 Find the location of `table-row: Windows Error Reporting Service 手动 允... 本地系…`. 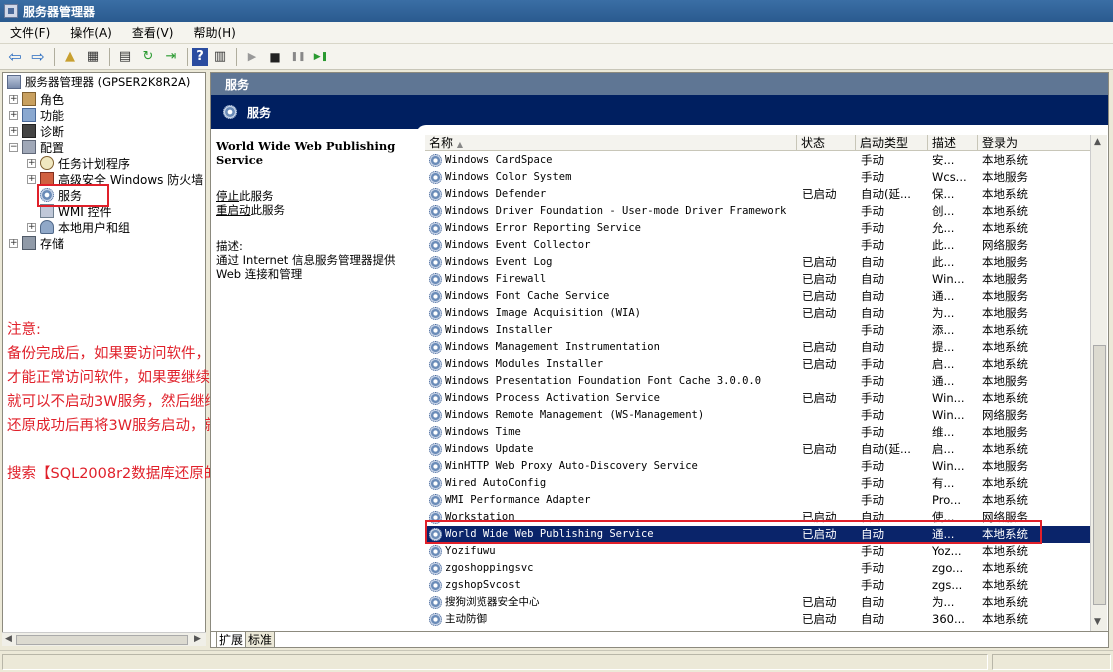

table-row: Windows Error Reporting Service 手动 允... 本地系… is located at coordinates (759, 228).